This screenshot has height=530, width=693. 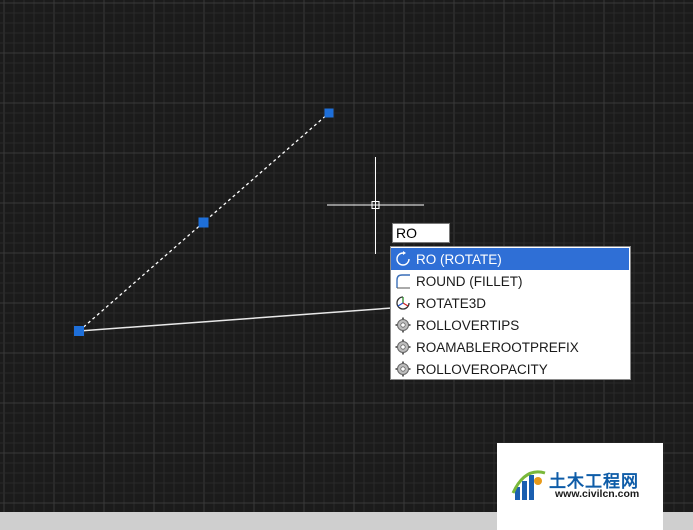 What do you see at coordinates (510, 303) in the screenshot?
I see `suggestion-rotate3d: ROTATE3D` at bounding box center [510, 303].